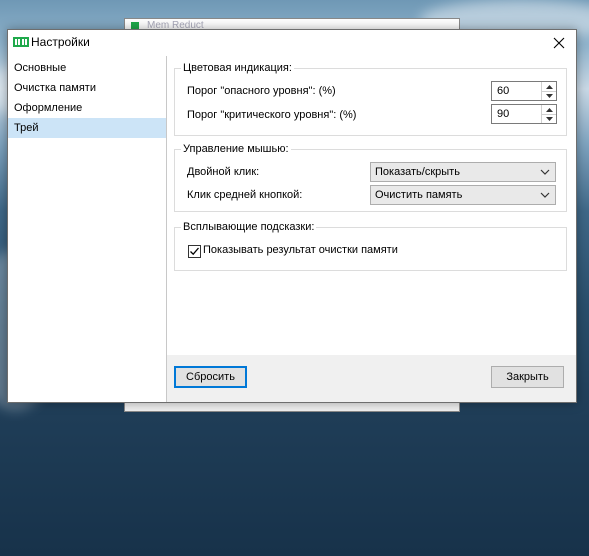  I want to click on sidebar-item-memory-cleaning: Очистка памяти, so click(87, 88).